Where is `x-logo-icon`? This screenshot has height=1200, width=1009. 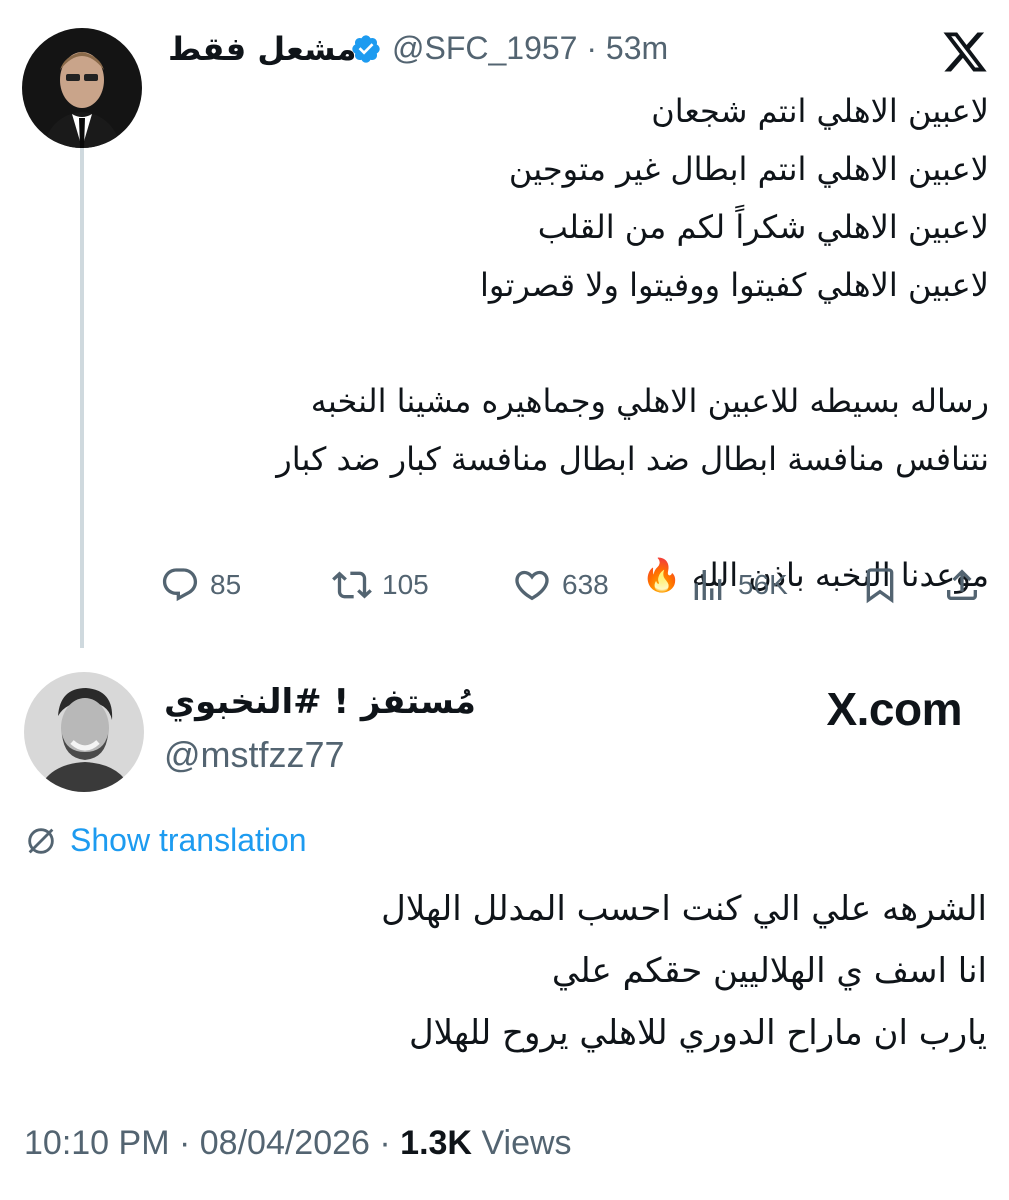
x-logo-icon is located at coordinates (965, 52).